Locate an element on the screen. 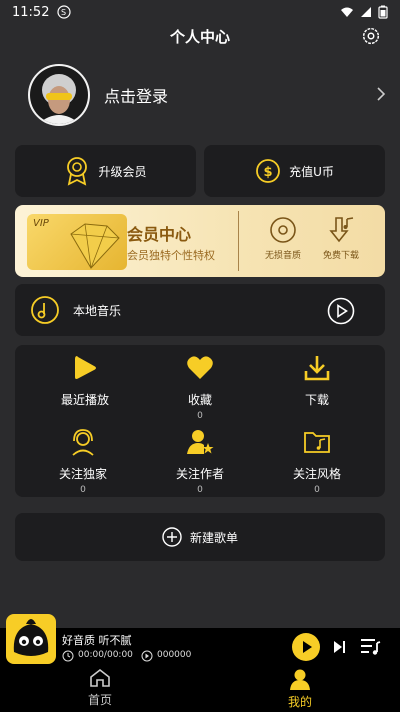 The height and width of the screenshot is (712, 400). mini-player: 好音质 听不腻 00:00/00:00 000000 is located at coordinates (200, 647).